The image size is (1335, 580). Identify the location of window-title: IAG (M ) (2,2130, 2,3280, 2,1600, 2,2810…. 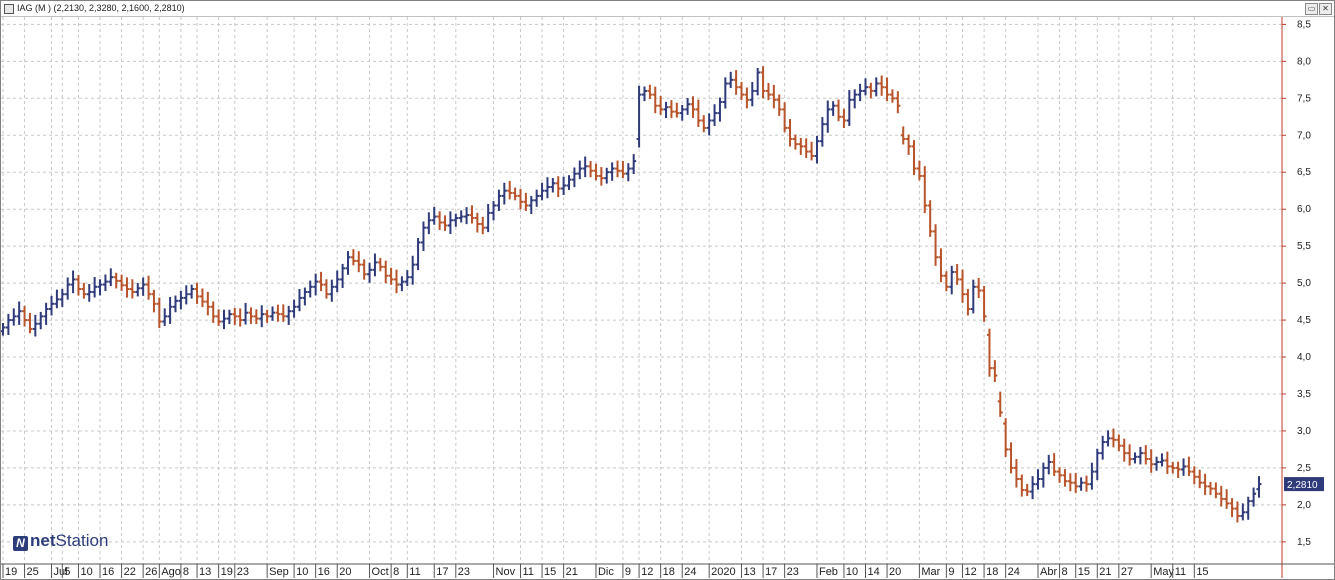
(101, 8).